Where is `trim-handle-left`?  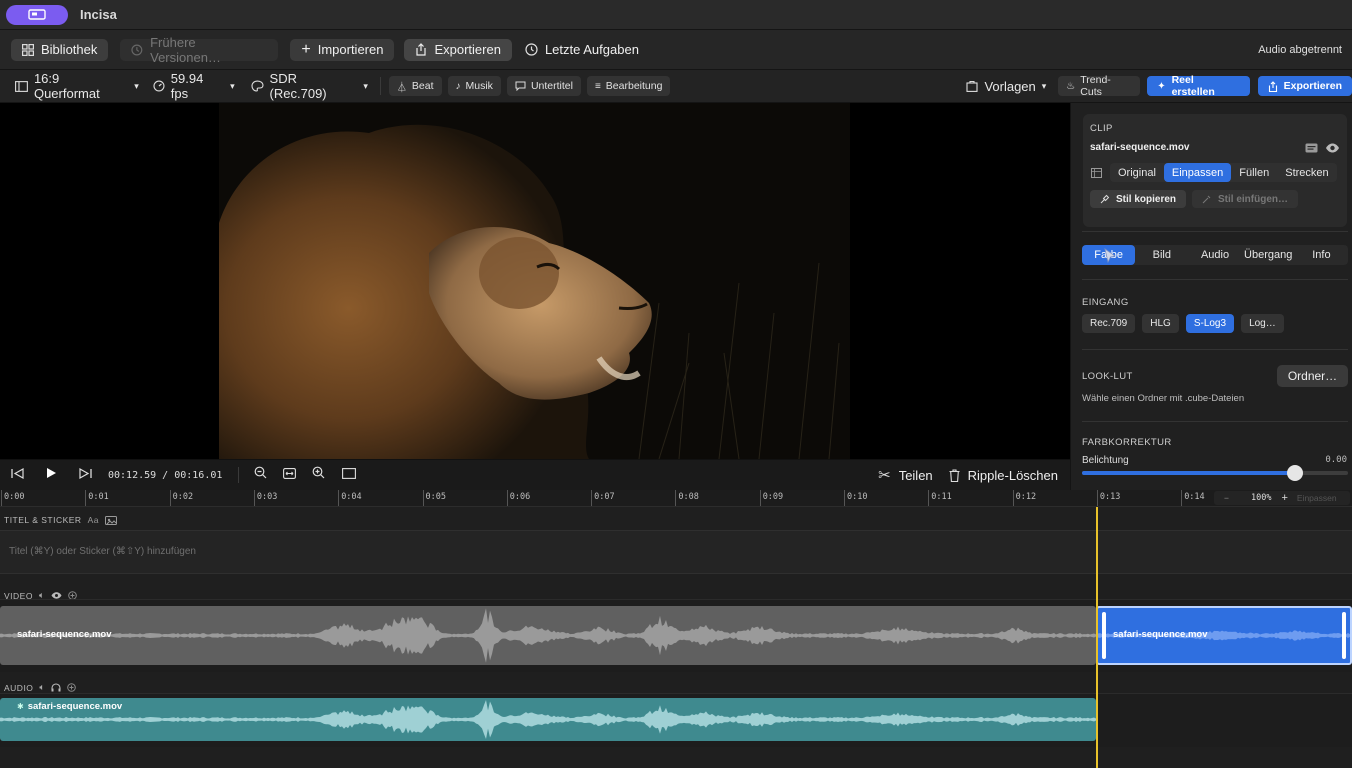
trim-handle-left is located at coordinates (1104, 635).